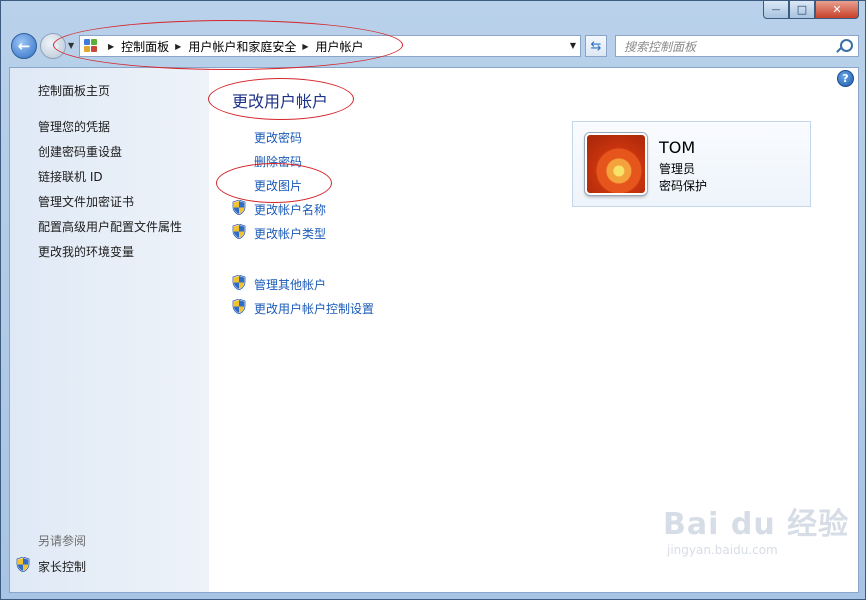 This screenshot has width=866, height=600. What do you see at coordinates (677, 169) in the screenshot?
I see `account-type: 管理员` at bounding box center [677, 169].